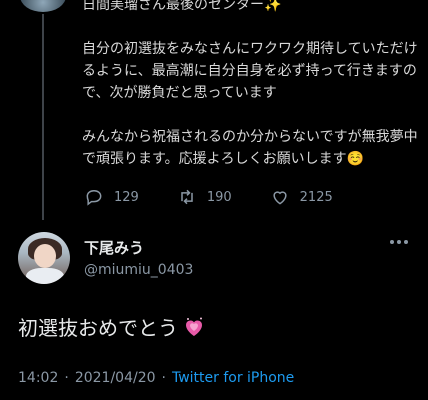 This screenshot has width=428, height=400. I want to click on reply-button: 129, so click(111, 197).